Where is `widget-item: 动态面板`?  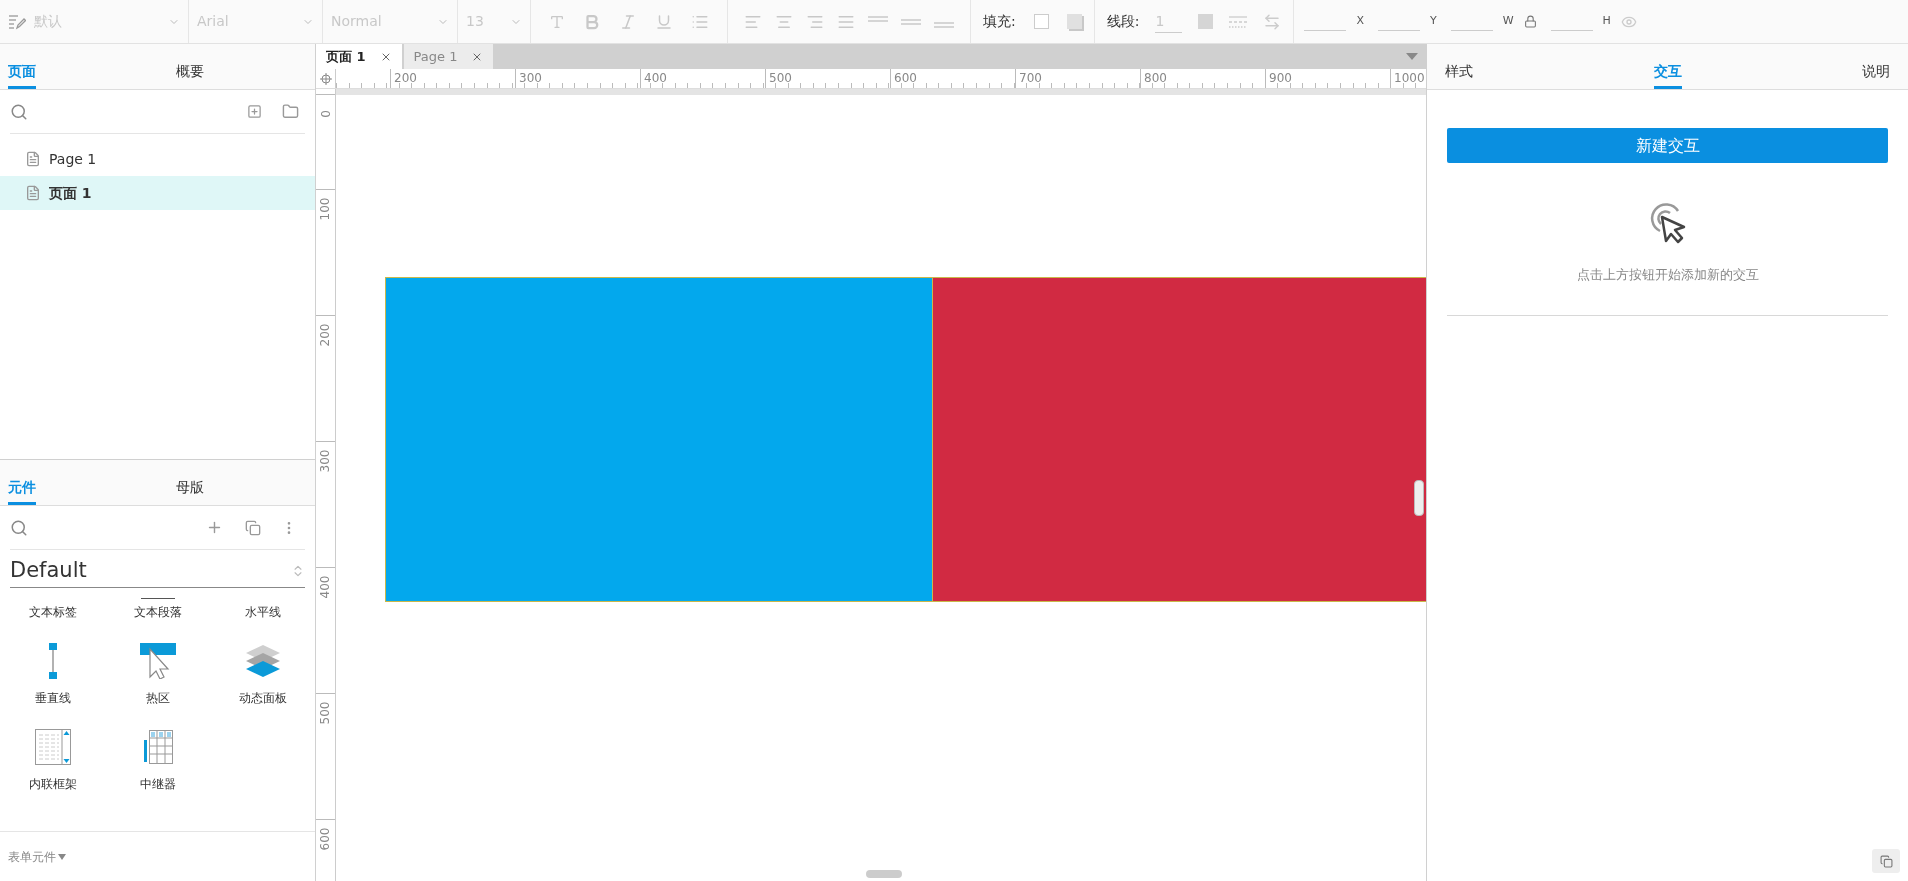 widget-item: 动态面板 is located at coordinates (263, 675).